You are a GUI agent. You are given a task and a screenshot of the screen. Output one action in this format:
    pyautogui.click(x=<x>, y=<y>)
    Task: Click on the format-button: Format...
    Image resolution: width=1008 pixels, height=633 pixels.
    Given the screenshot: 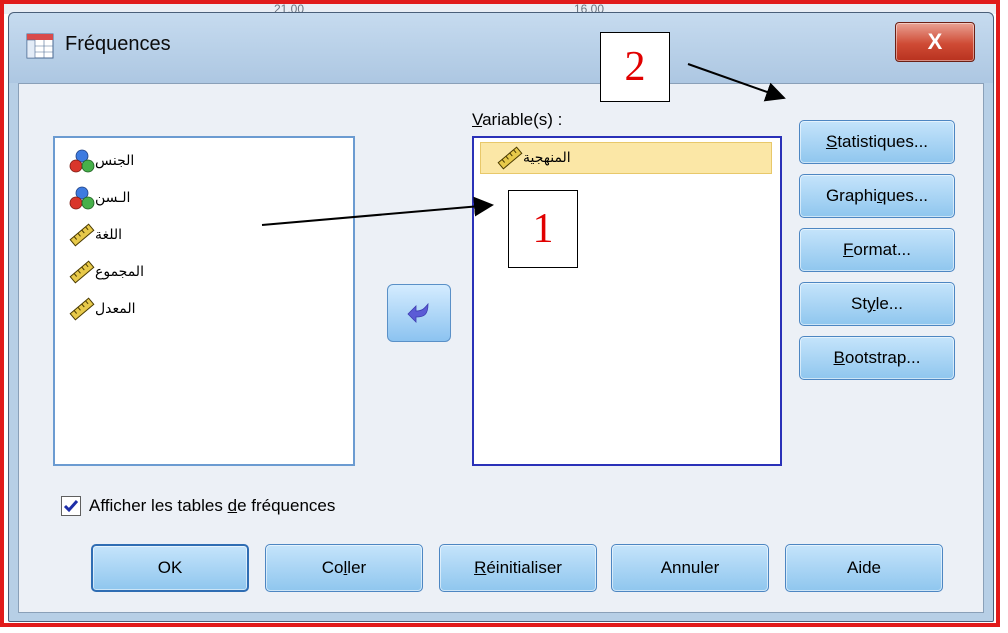 What is the action you would take?
    pyautogui.click(x=877, y=250)
    